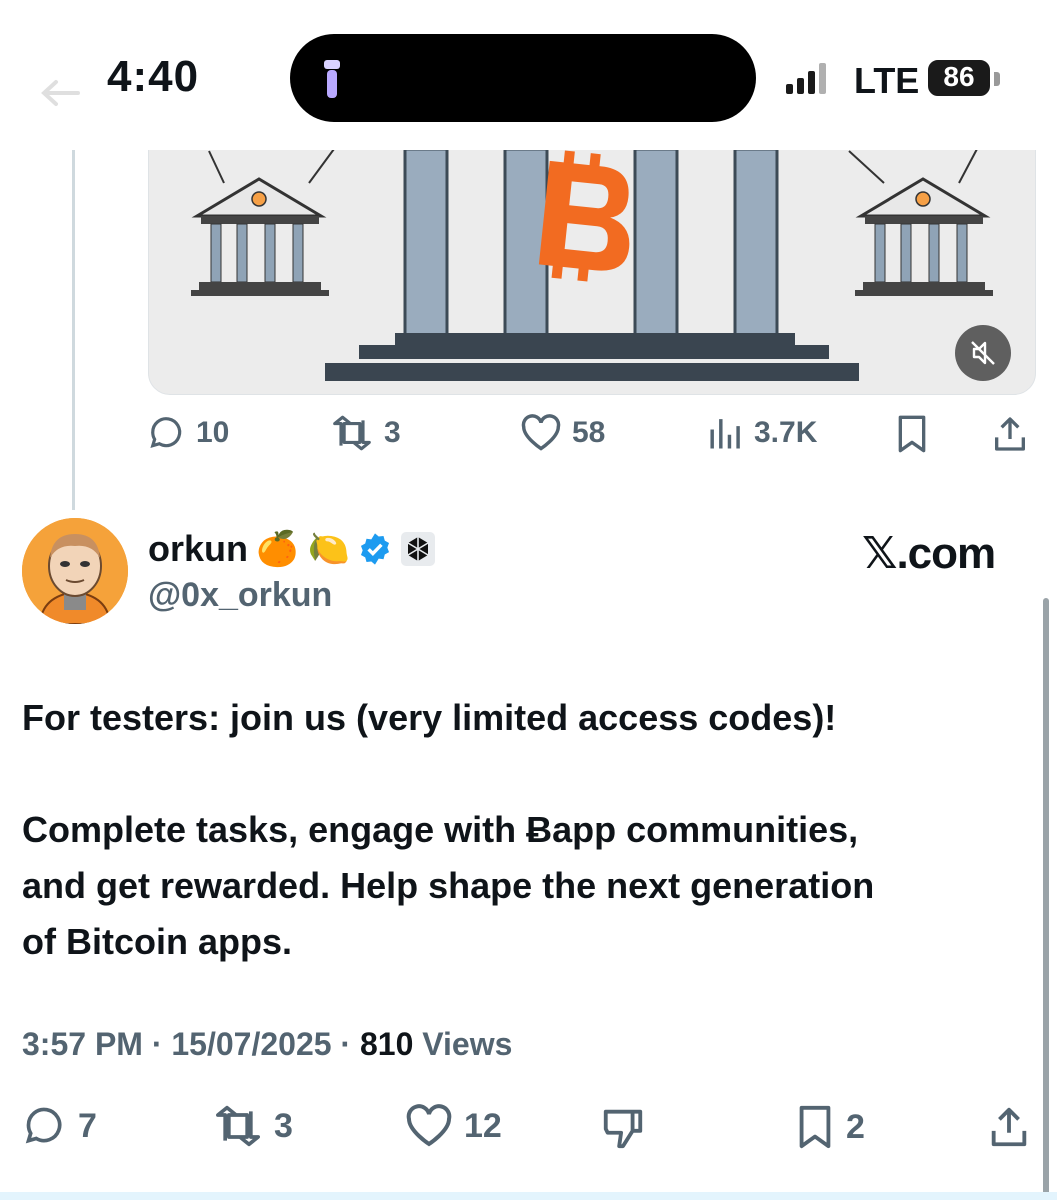  I want to click on views-count: 3.7K, so click(786, 432).